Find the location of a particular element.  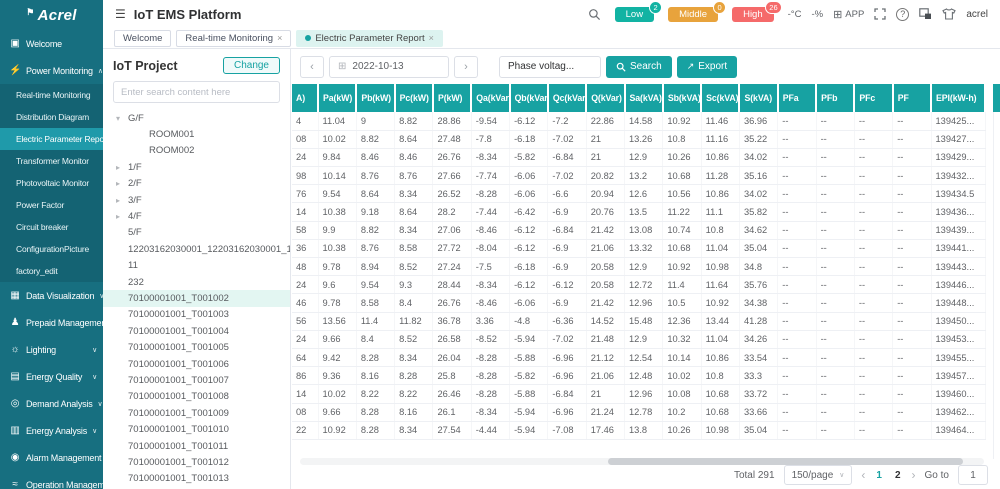

table-cell: 20.58 is located at coordinates (606, 267).